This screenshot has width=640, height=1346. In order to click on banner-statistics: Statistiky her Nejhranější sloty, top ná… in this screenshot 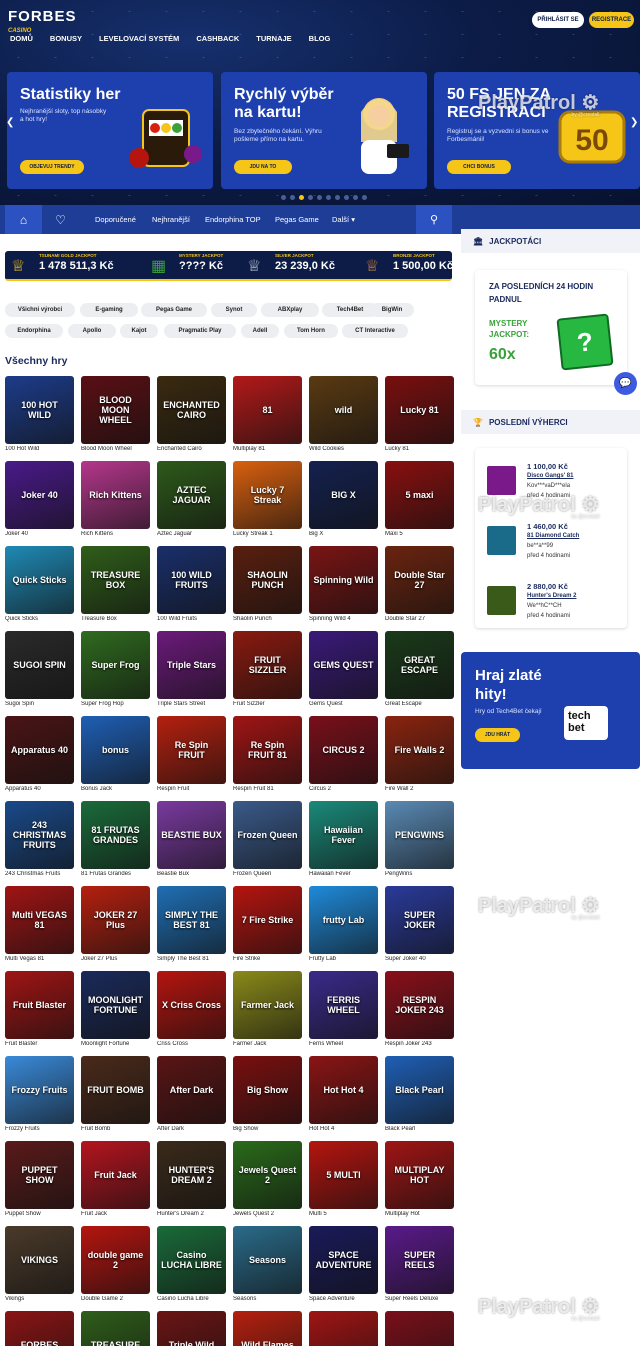, I will do `click(110, 130)`.